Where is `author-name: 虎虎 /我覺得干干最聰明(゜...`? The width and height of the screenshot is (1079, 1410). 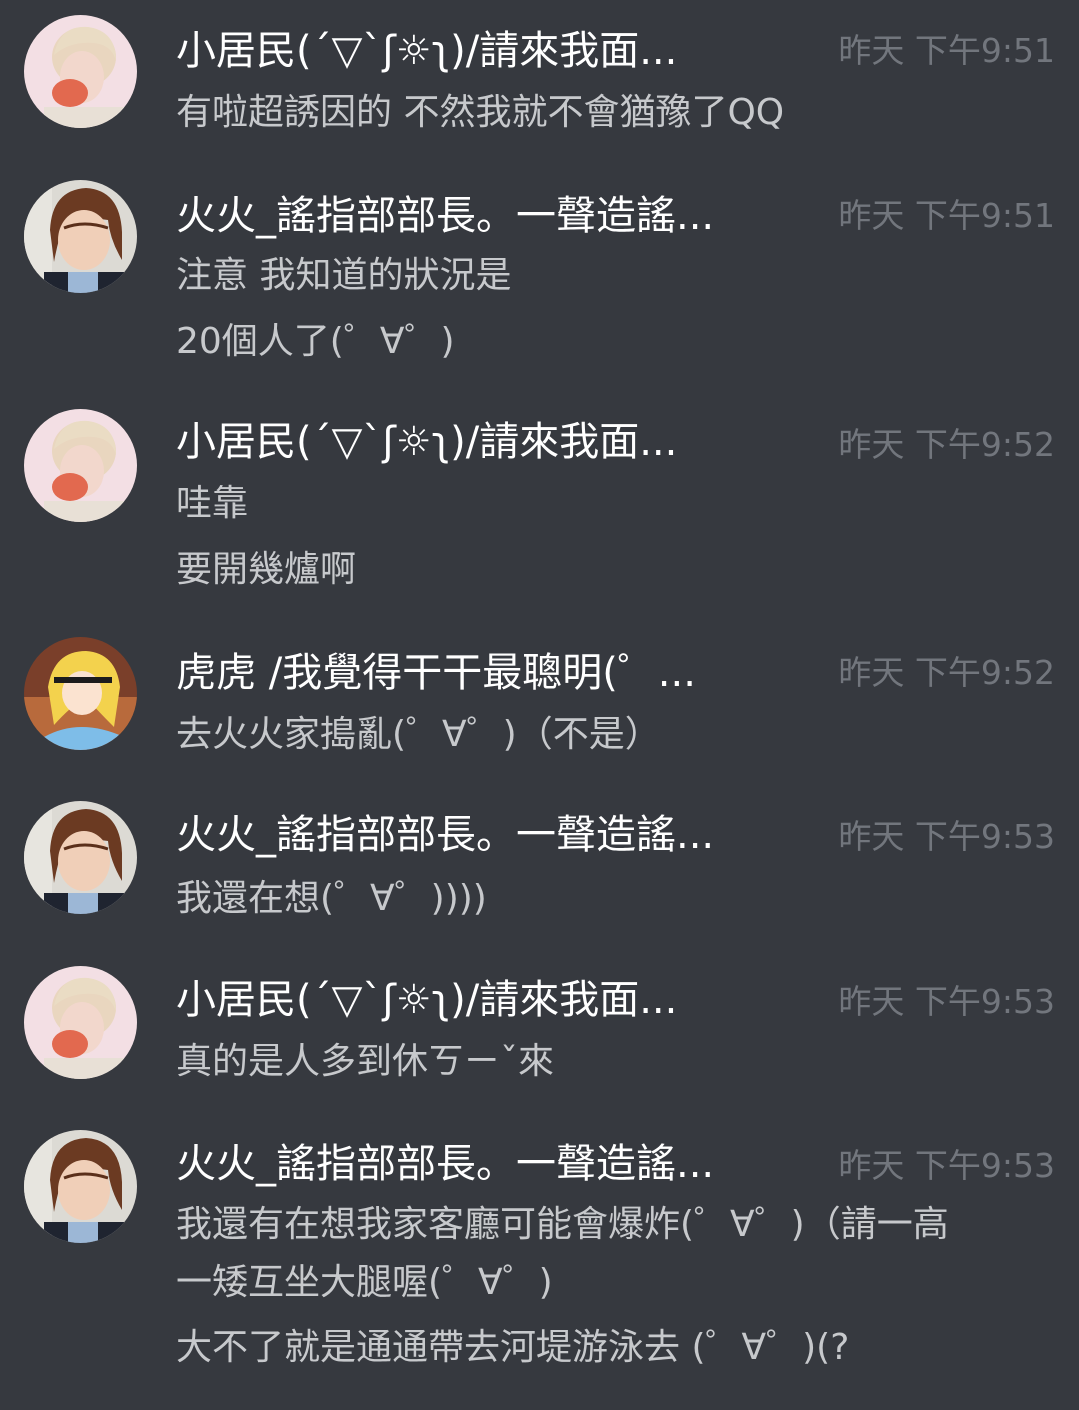
author-name: 虎虎 /我覺得干干最聰明(゜... is located at coordinates (496, 673).